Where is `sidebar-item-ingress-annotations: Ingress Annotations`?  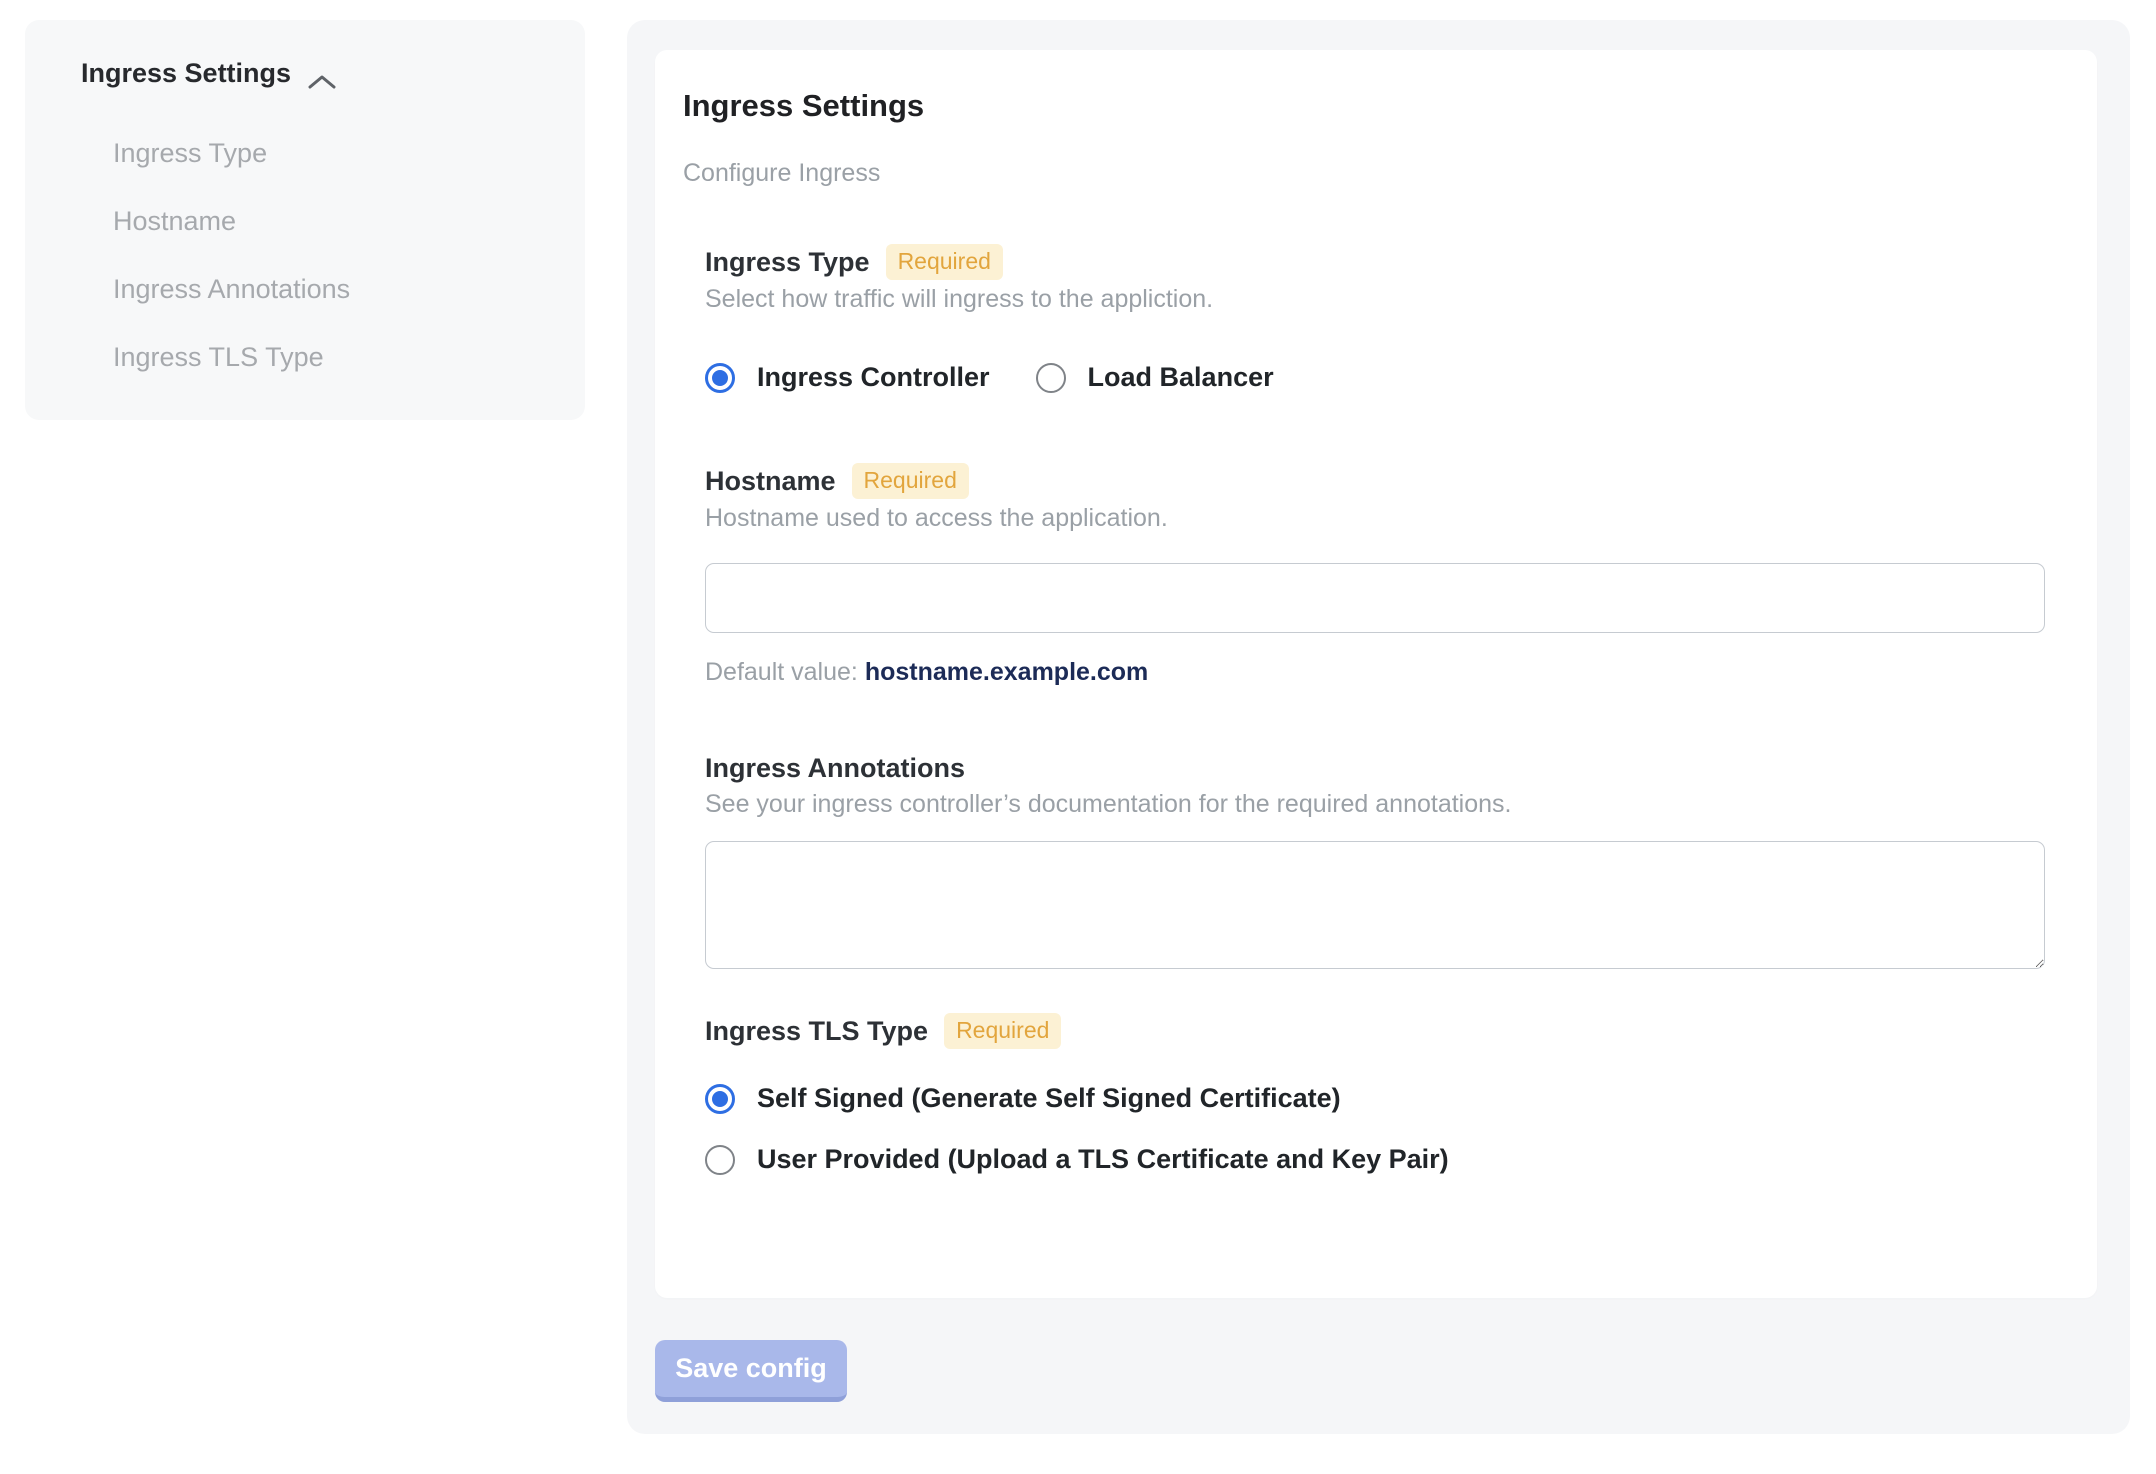 sidebar-item-ingress-annotations: Ingress Annotations is located at coordinates (334, 289).